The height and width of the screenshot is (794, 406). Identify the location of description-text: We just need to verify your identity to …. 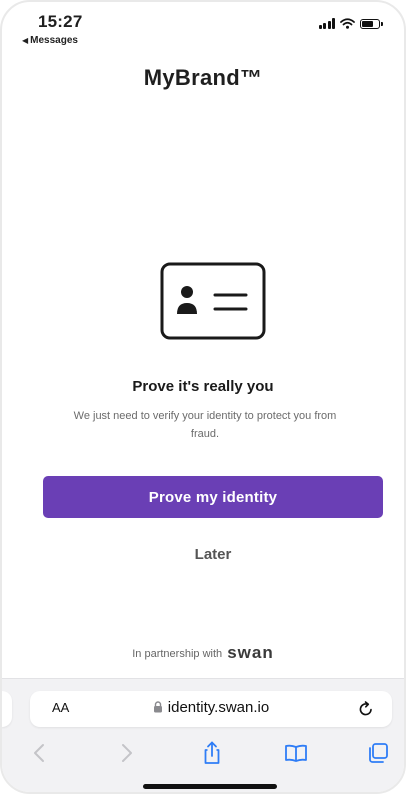
(205, 425).